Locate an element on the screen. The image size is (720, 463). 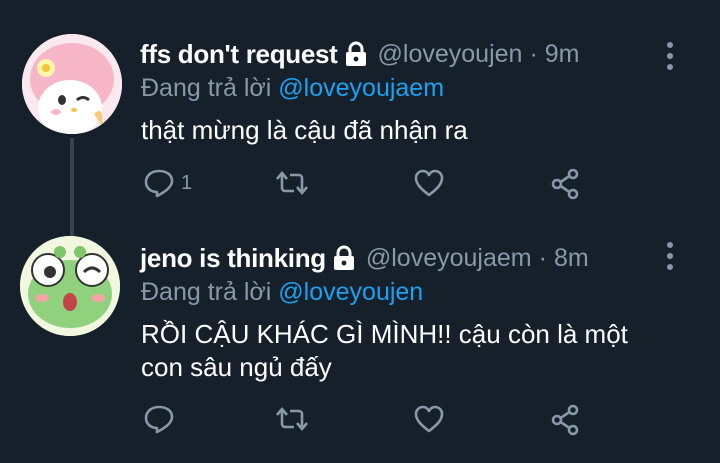
action-bar: 1 is located at coordinates (366, 188).